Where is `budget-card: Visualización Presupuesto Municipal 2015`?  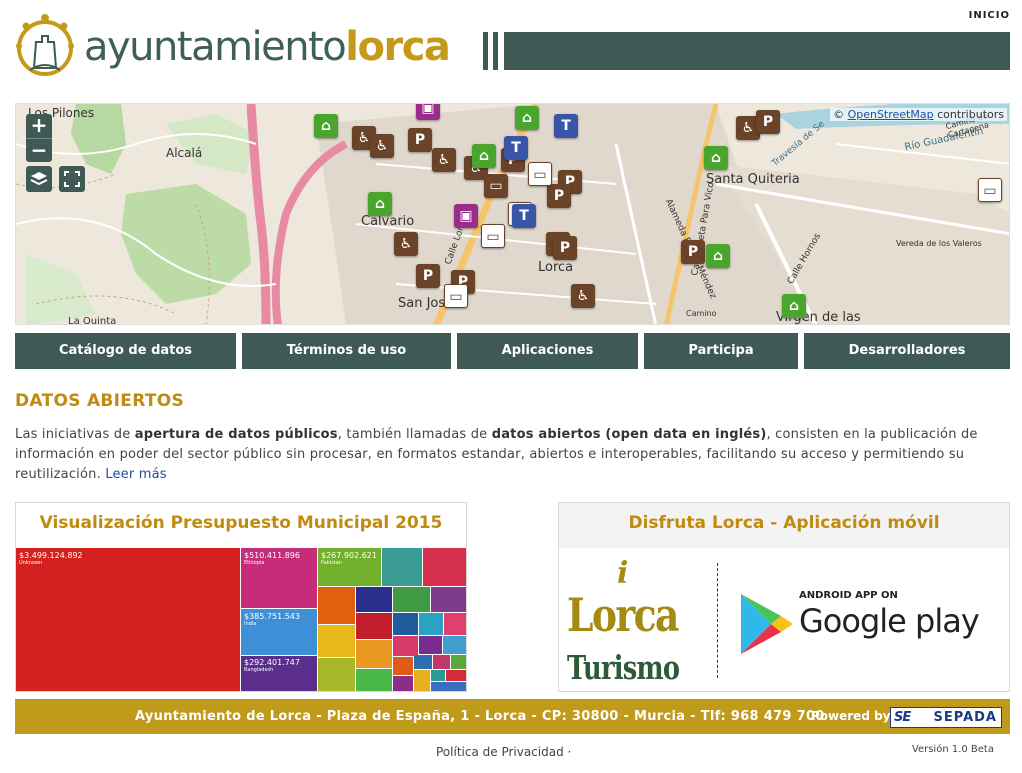 budget-card: Visualización Presupuesto Municipal 2015 is located at coordinates (241, 597).